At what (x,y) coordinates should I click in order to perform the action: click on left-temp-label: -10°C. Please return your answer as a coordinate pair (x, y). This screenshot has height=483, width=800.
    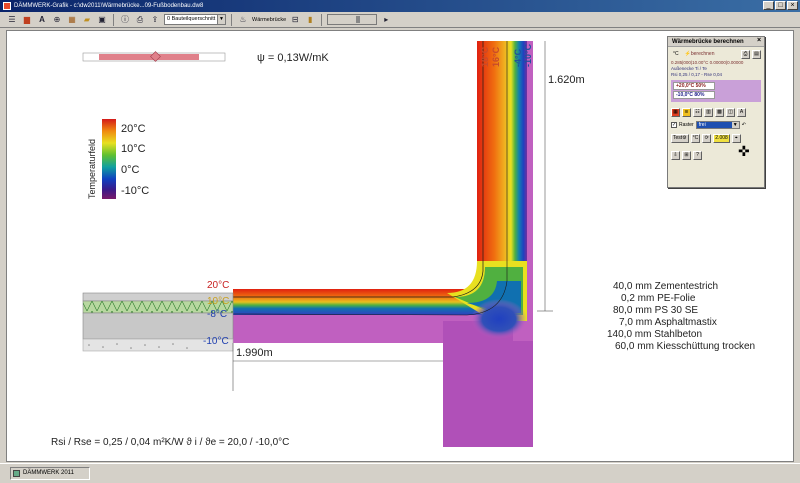
    Looking at the image, I should click on (216, 341).